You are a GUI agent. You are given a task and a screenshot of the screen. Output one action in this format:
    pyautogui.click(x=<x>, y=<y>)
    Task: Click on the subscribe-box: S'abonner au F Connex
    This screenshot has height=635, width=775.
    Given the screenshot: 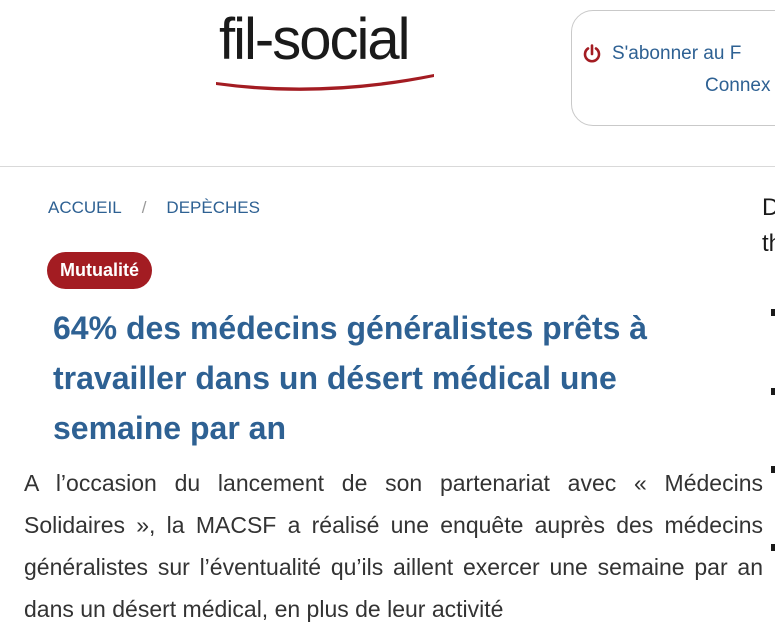 What is the action you would take?
    pyautogui.click(x=673, y=68)
    